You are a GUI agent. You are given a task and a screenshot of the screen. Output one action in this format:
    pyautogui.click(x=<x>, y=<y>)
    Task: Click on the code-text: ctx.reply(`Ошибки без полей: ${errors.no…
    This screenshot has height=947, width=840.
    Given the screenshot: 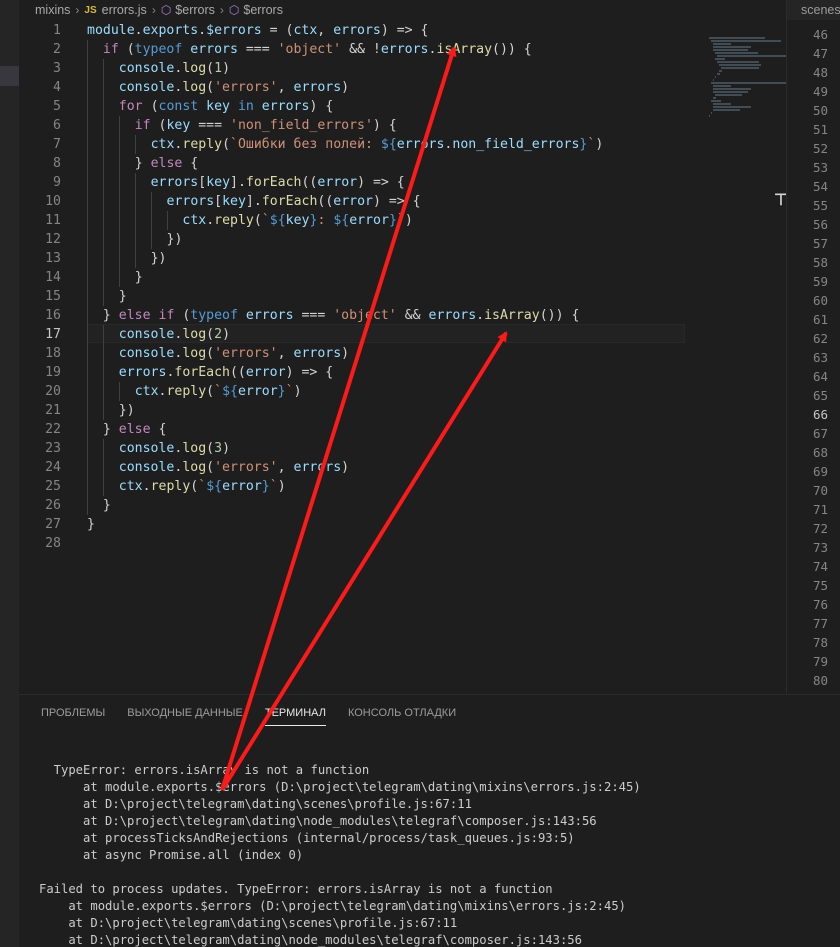 What is the action you would take?
    pyautogui.click(x=377, y=144)
    